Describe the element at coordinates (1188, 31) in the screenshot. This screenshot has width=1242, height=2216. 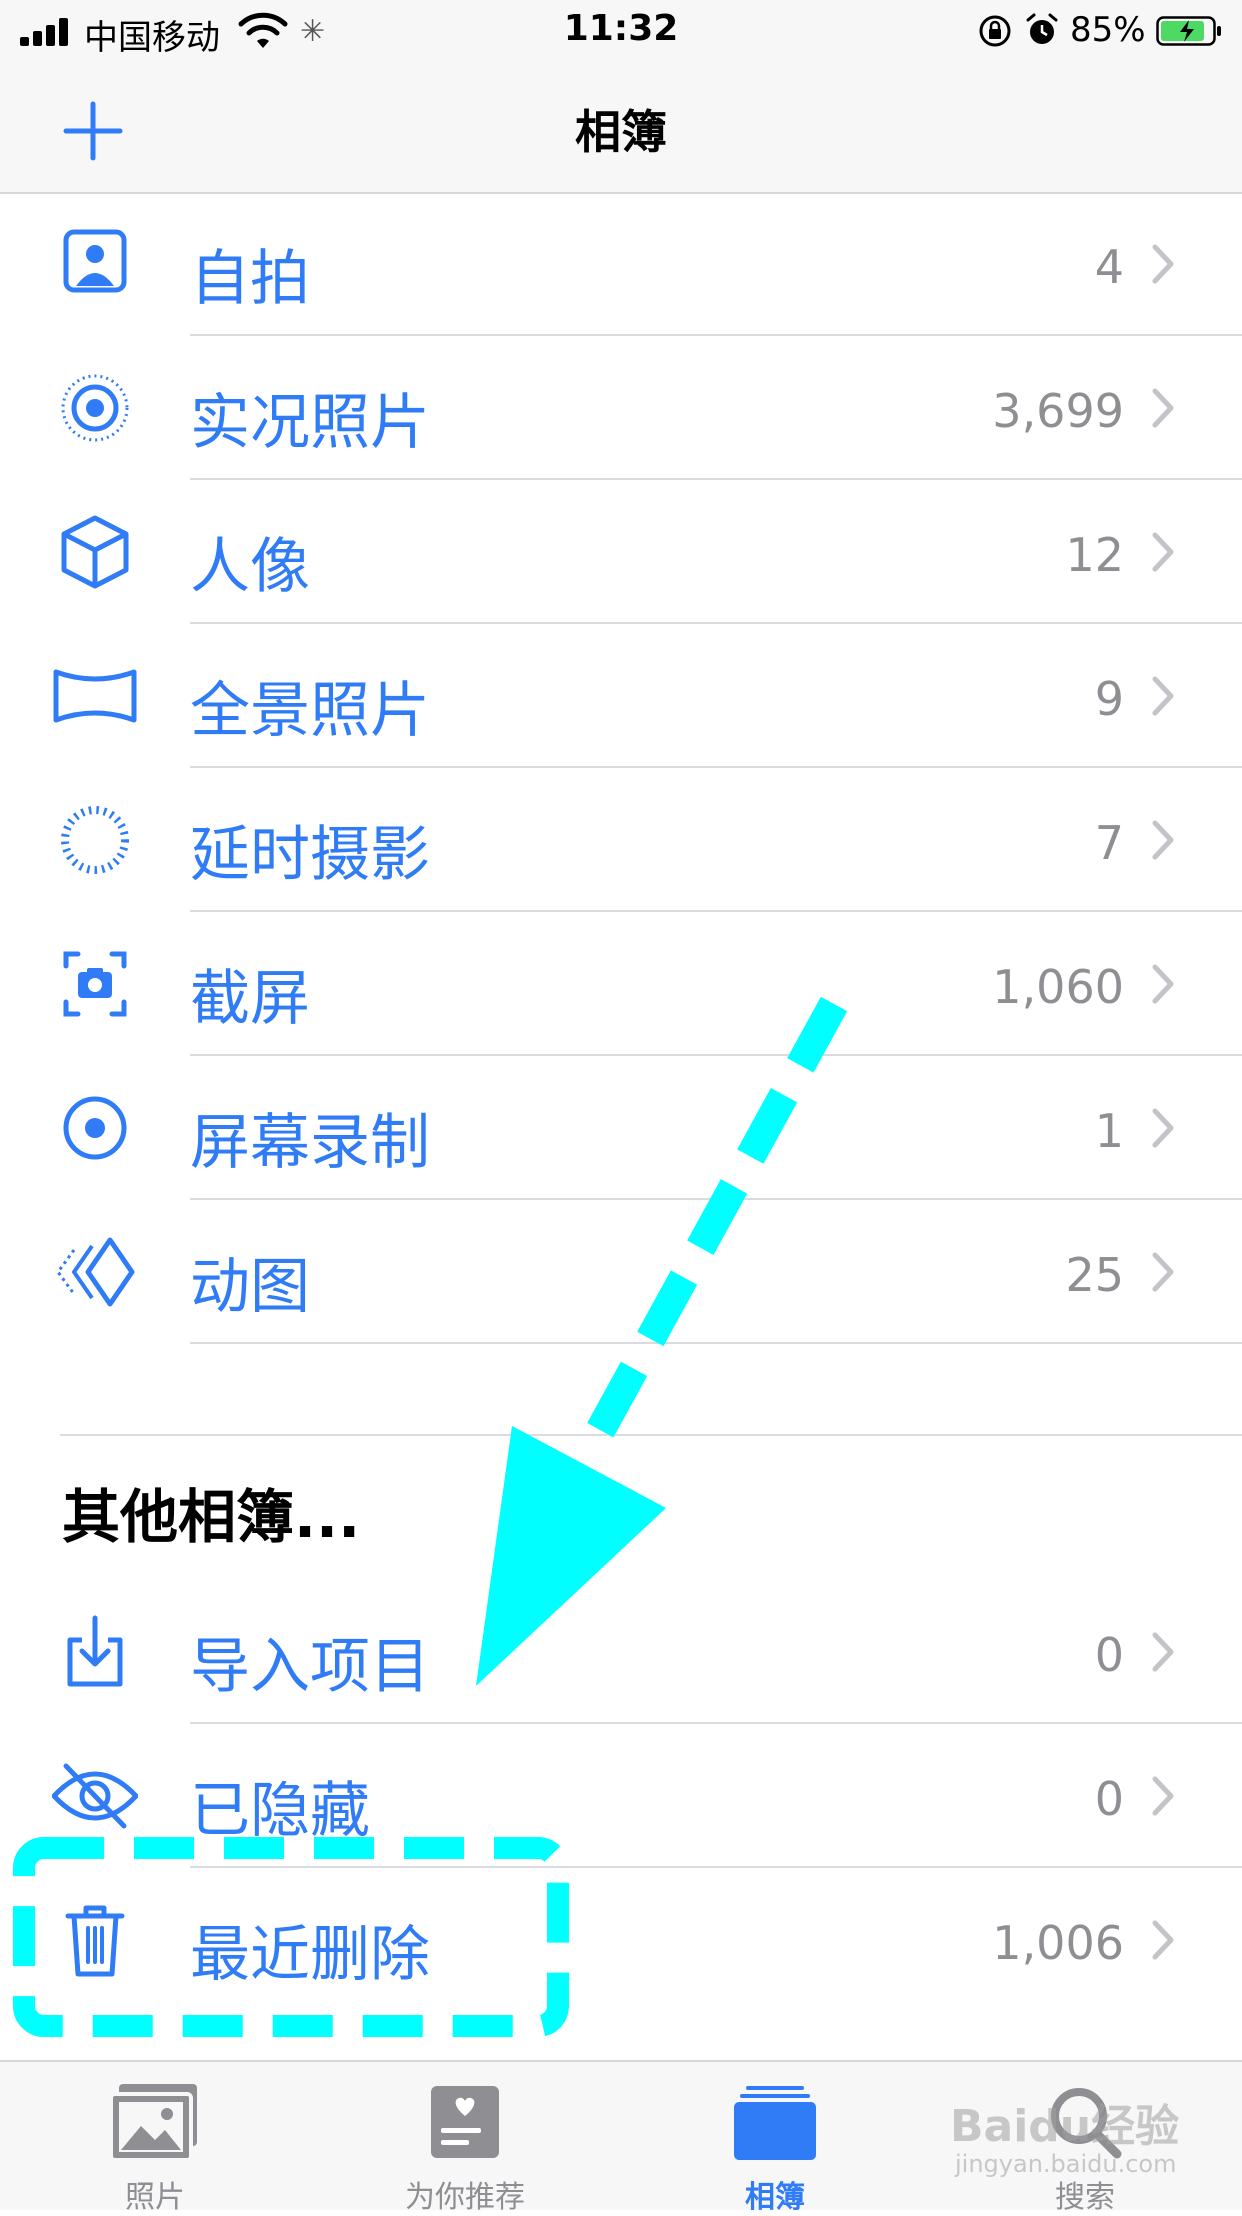
I see `battery-charging-icon` at that location.